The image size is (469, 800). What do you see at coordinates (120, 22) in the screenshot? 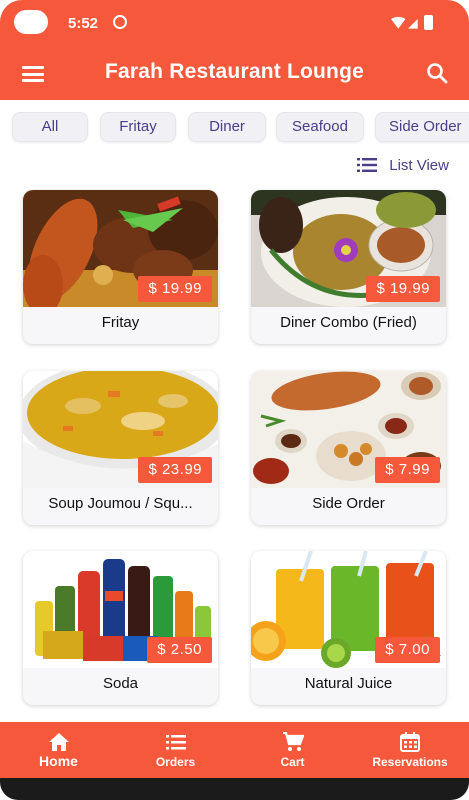
I see `notification-icon` at bounding box center [120, 22].